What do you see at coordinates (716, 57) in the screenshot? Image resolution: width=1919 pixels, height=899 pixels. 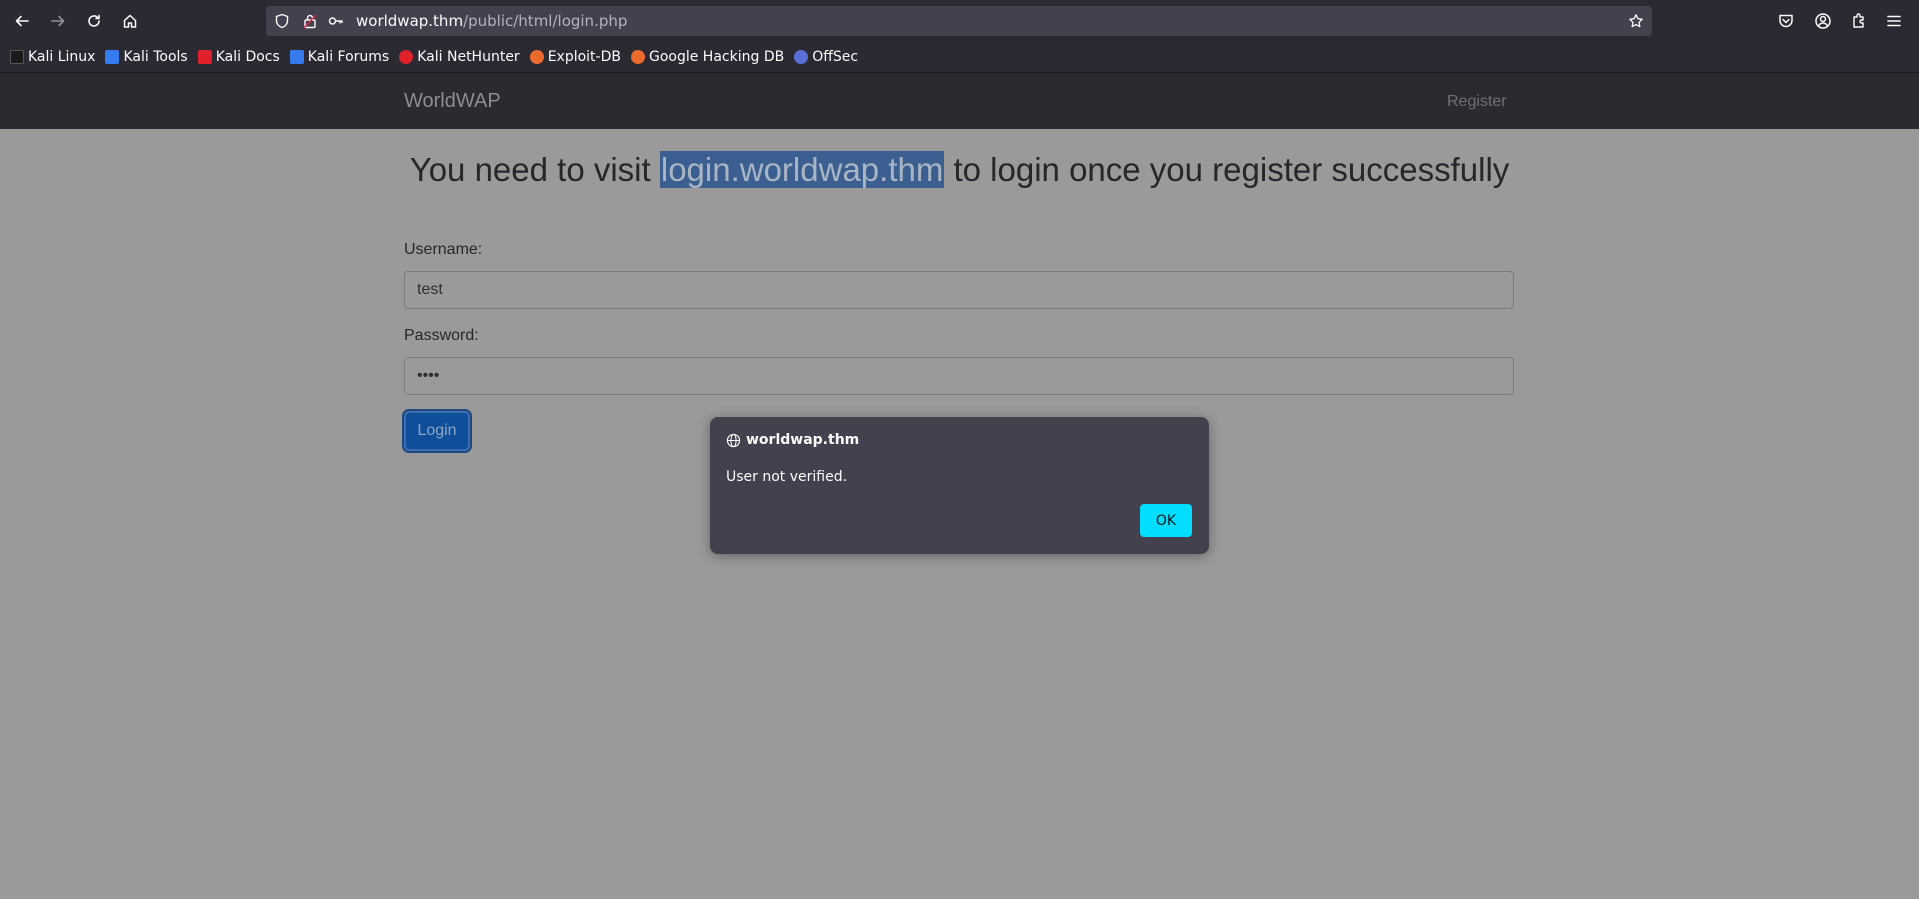 I see `bookmark-label: Google Hacking DB` at bounding box center [716, 57].